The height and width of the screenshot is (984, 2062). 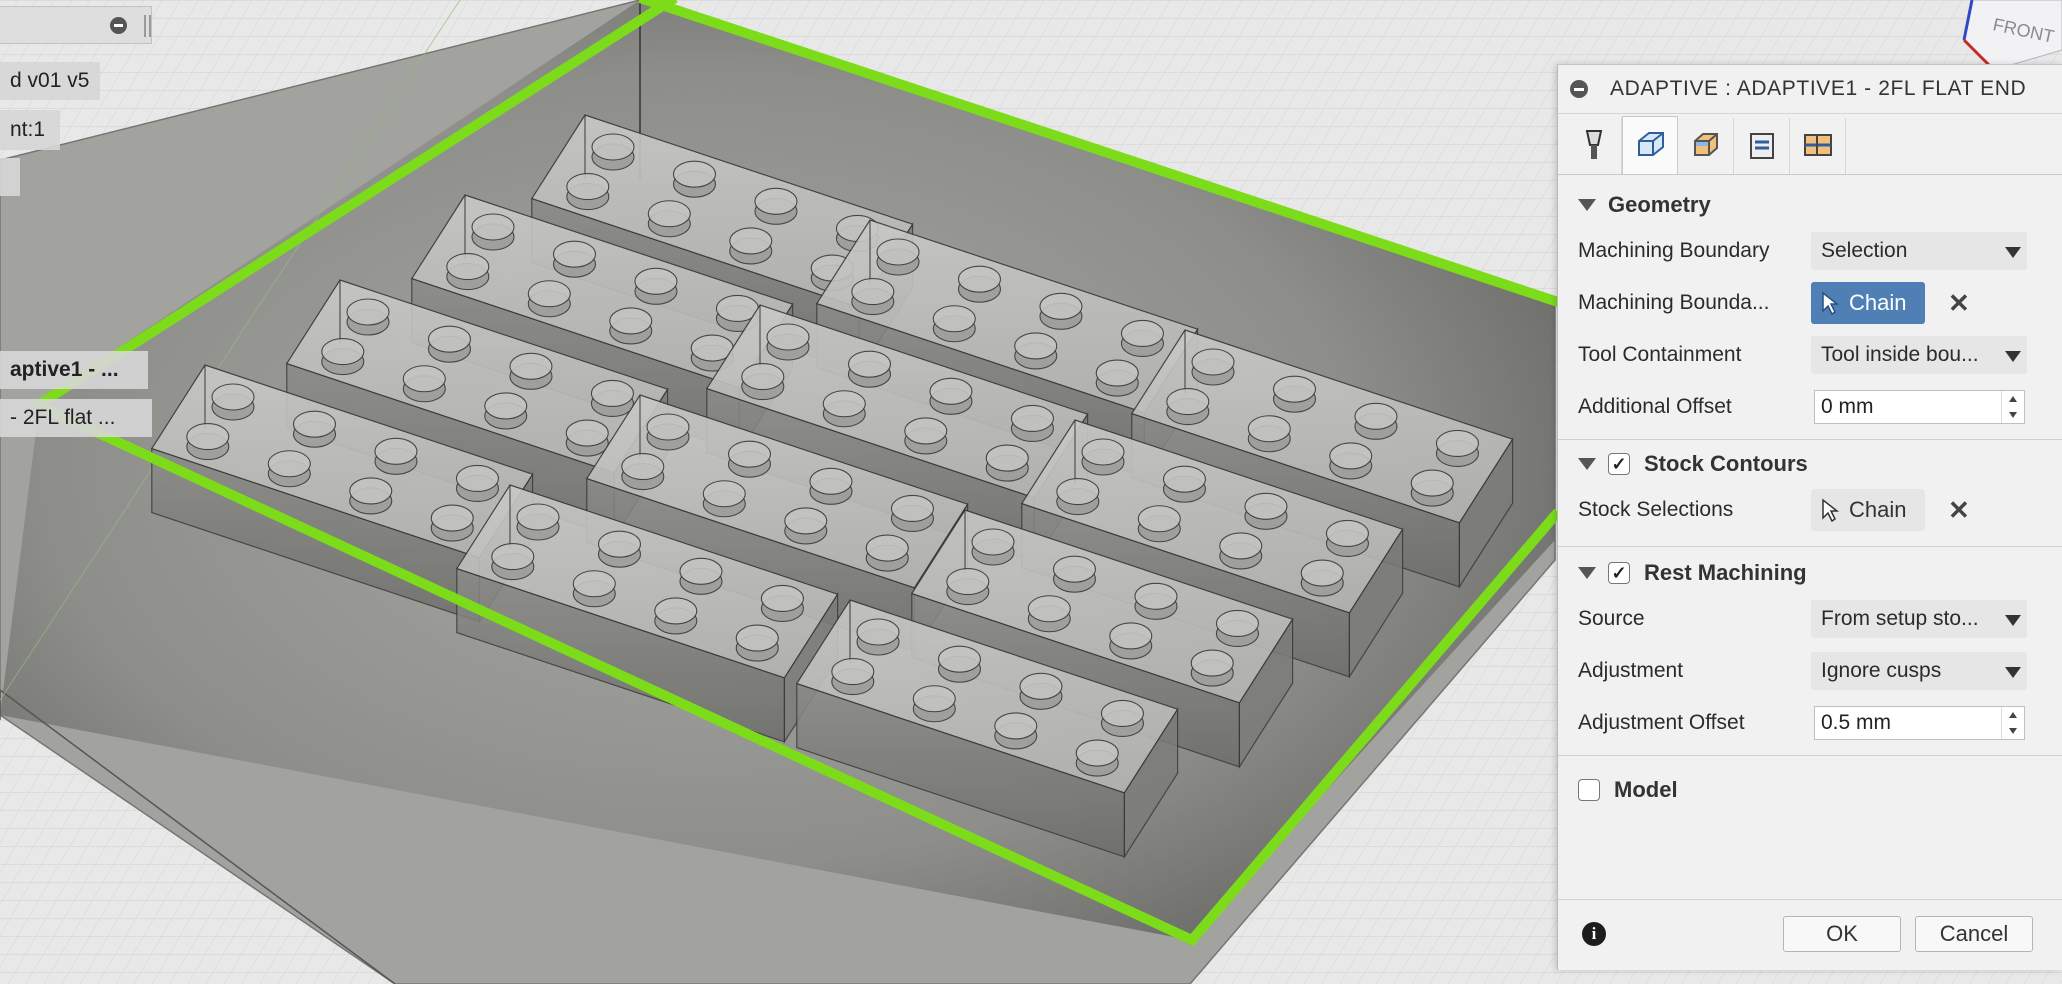 What do you see at coordinates (1810, 407) in the screenshot?
I see `additional-offset-row: Additional Offset 0 mm` at bounding box center [1810, 407].